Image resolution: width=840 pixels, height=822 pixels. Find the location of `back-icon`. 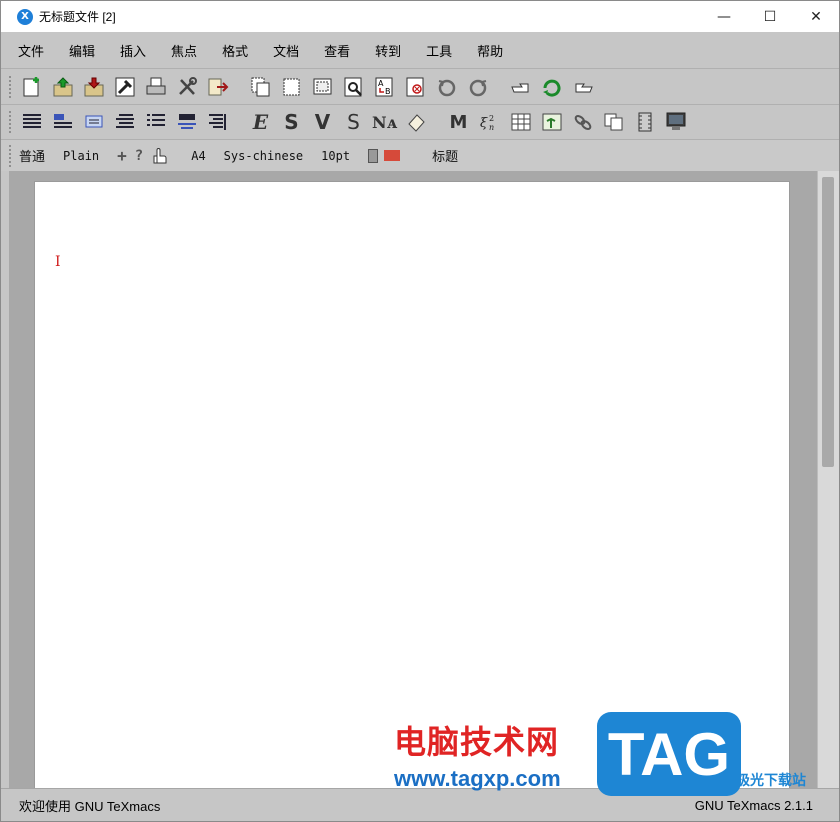

back-icon is located at coordinates (520, 87).